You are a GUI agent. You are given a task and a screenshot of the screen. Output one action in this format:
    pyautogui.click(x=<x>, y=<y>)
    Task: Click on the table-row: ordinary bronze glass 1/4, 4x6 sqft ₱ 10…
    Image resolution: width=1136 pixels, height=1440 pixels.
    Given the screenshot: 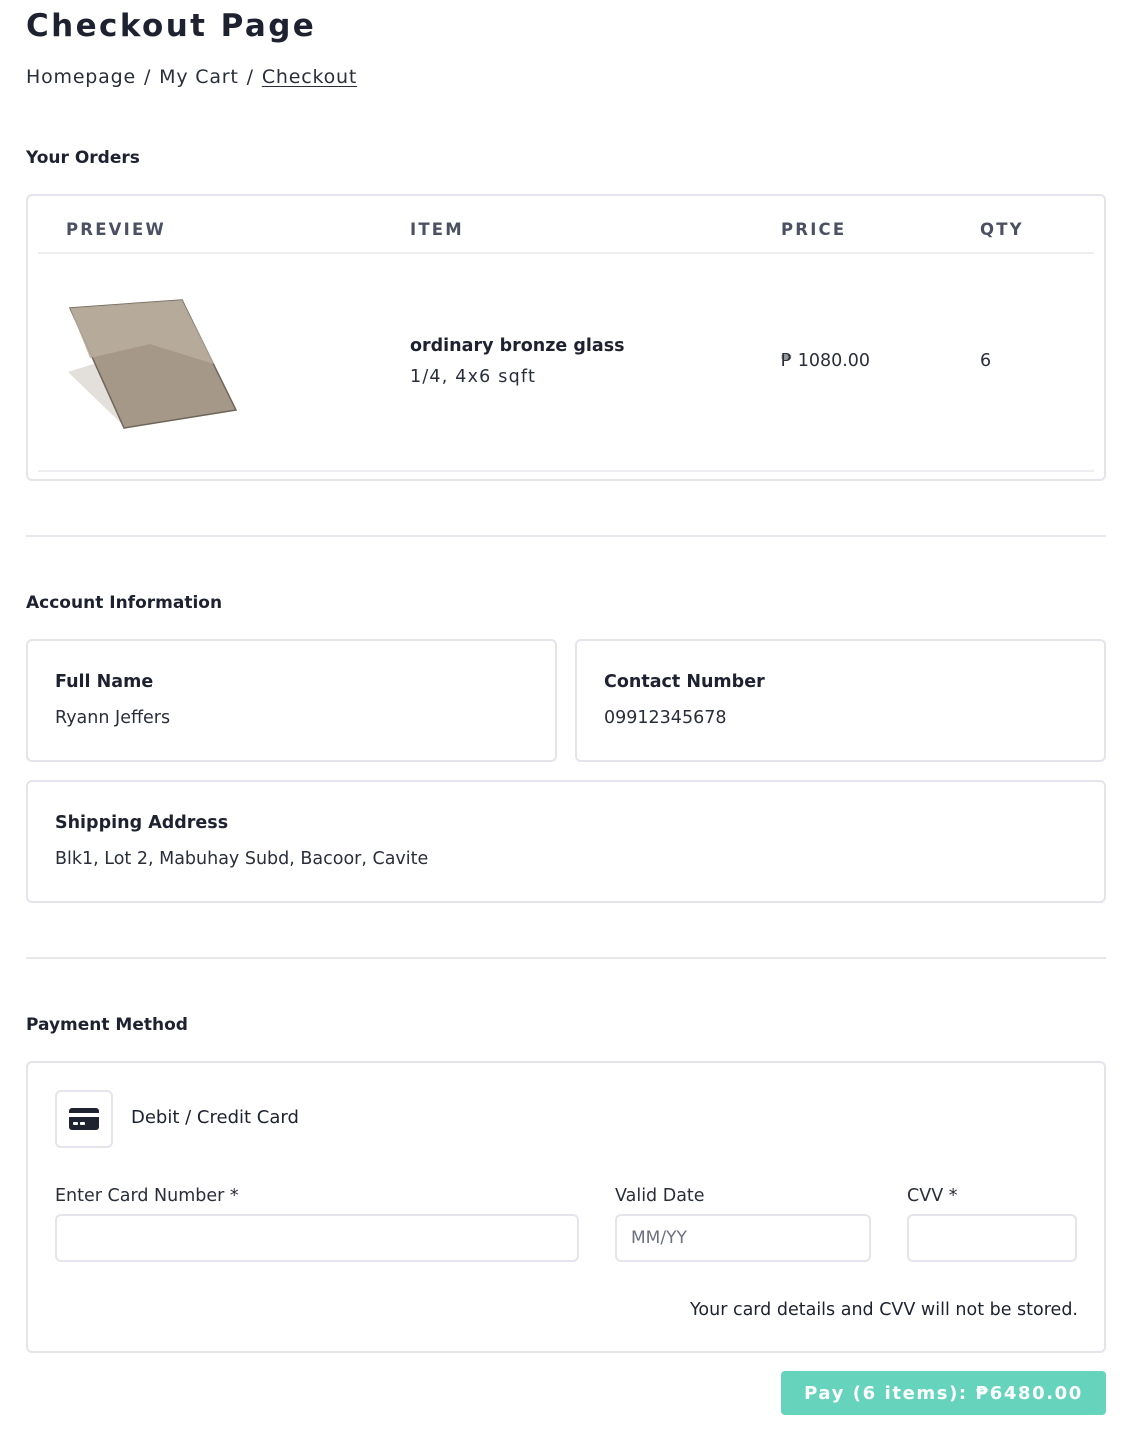 What is the action you would take?
    pyautogui.click(x=566, y=363)
    